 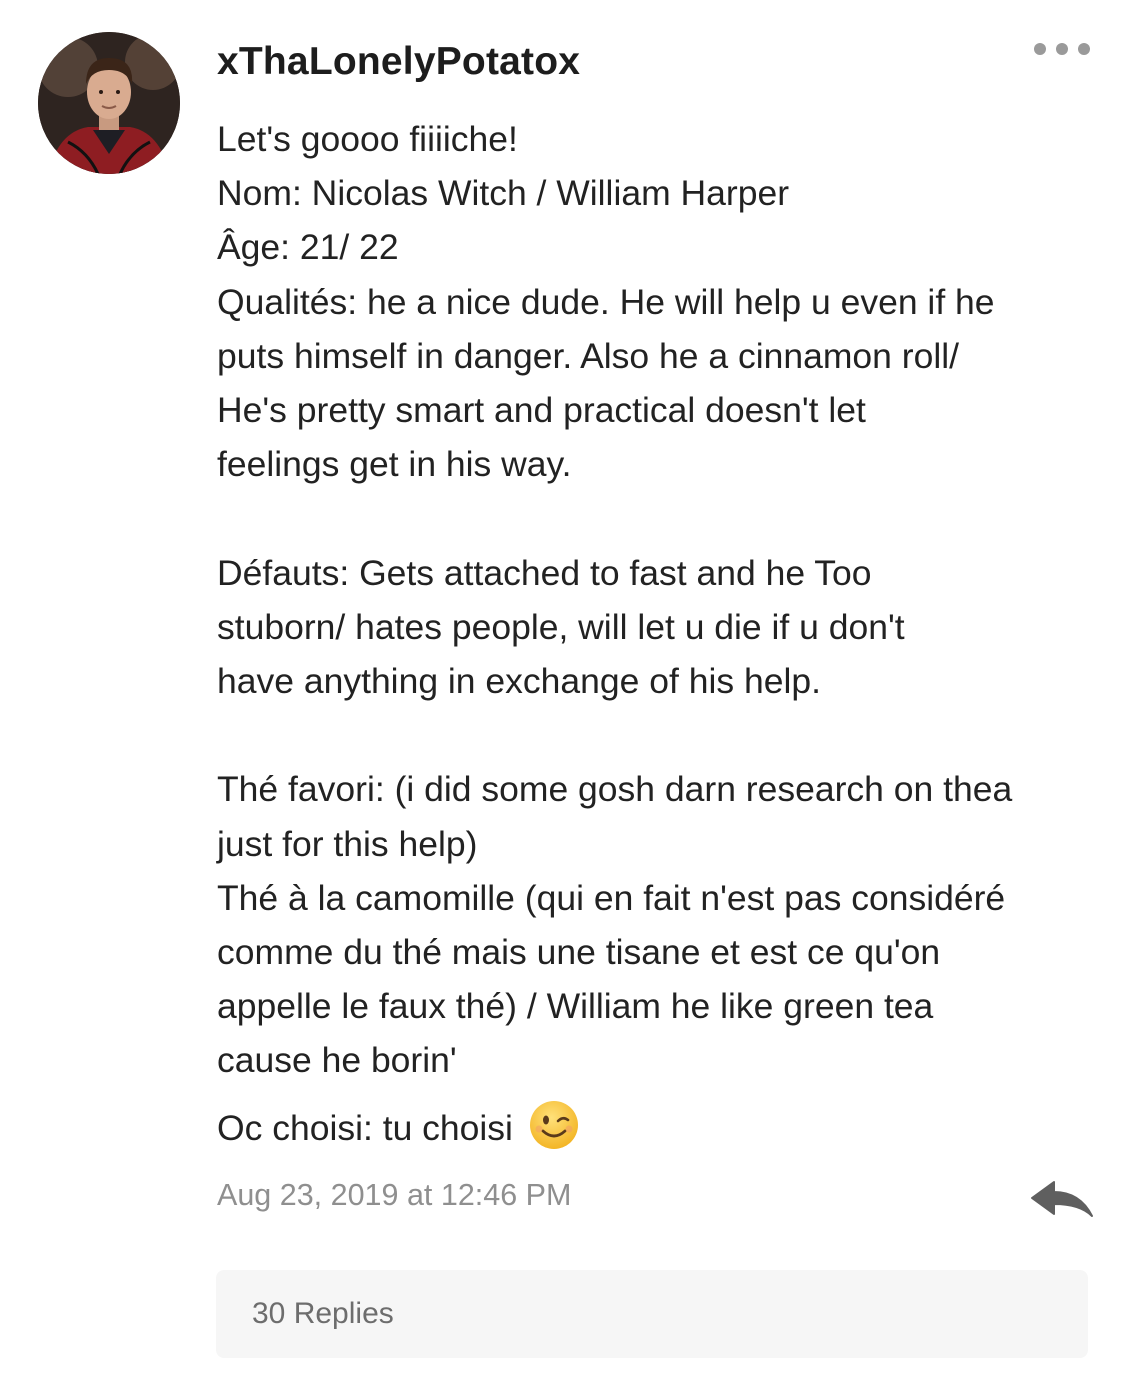 What do you see at coordinates (553, 1125) in the screenshot?
I see `winking-face-emoji` at bounding box center [553, 1125].